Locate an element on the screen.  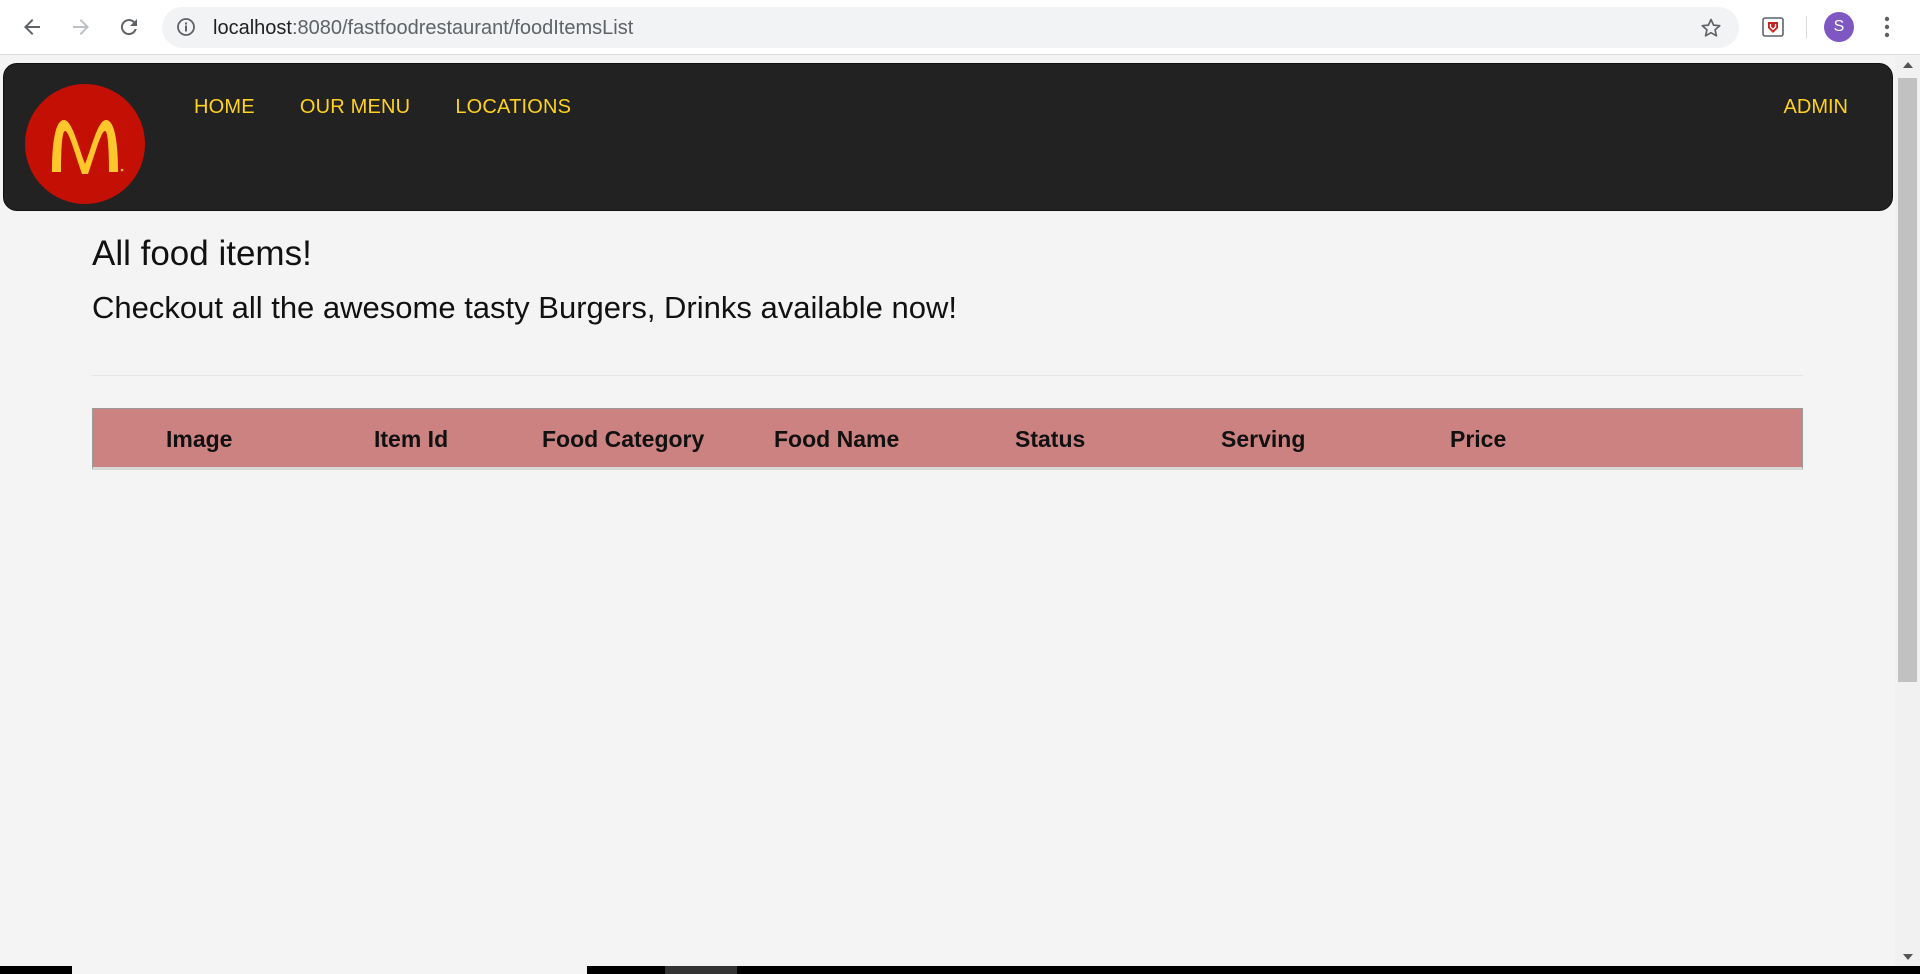
taskbar-strip is located at coordinates (960, 970).